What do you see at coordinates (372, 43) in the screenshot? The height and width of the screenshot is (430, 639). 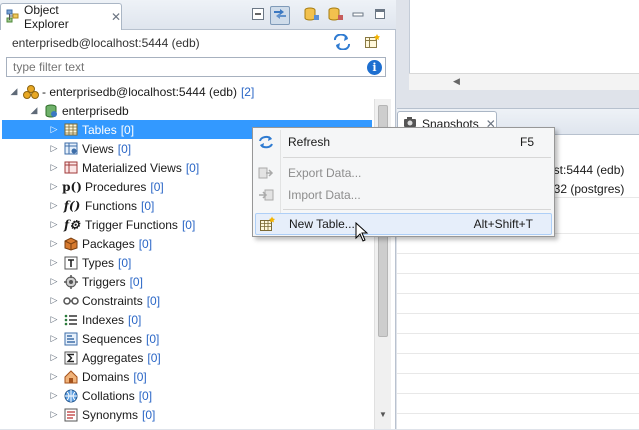 I see `new-object-icon` at bounding box center [372, 43].